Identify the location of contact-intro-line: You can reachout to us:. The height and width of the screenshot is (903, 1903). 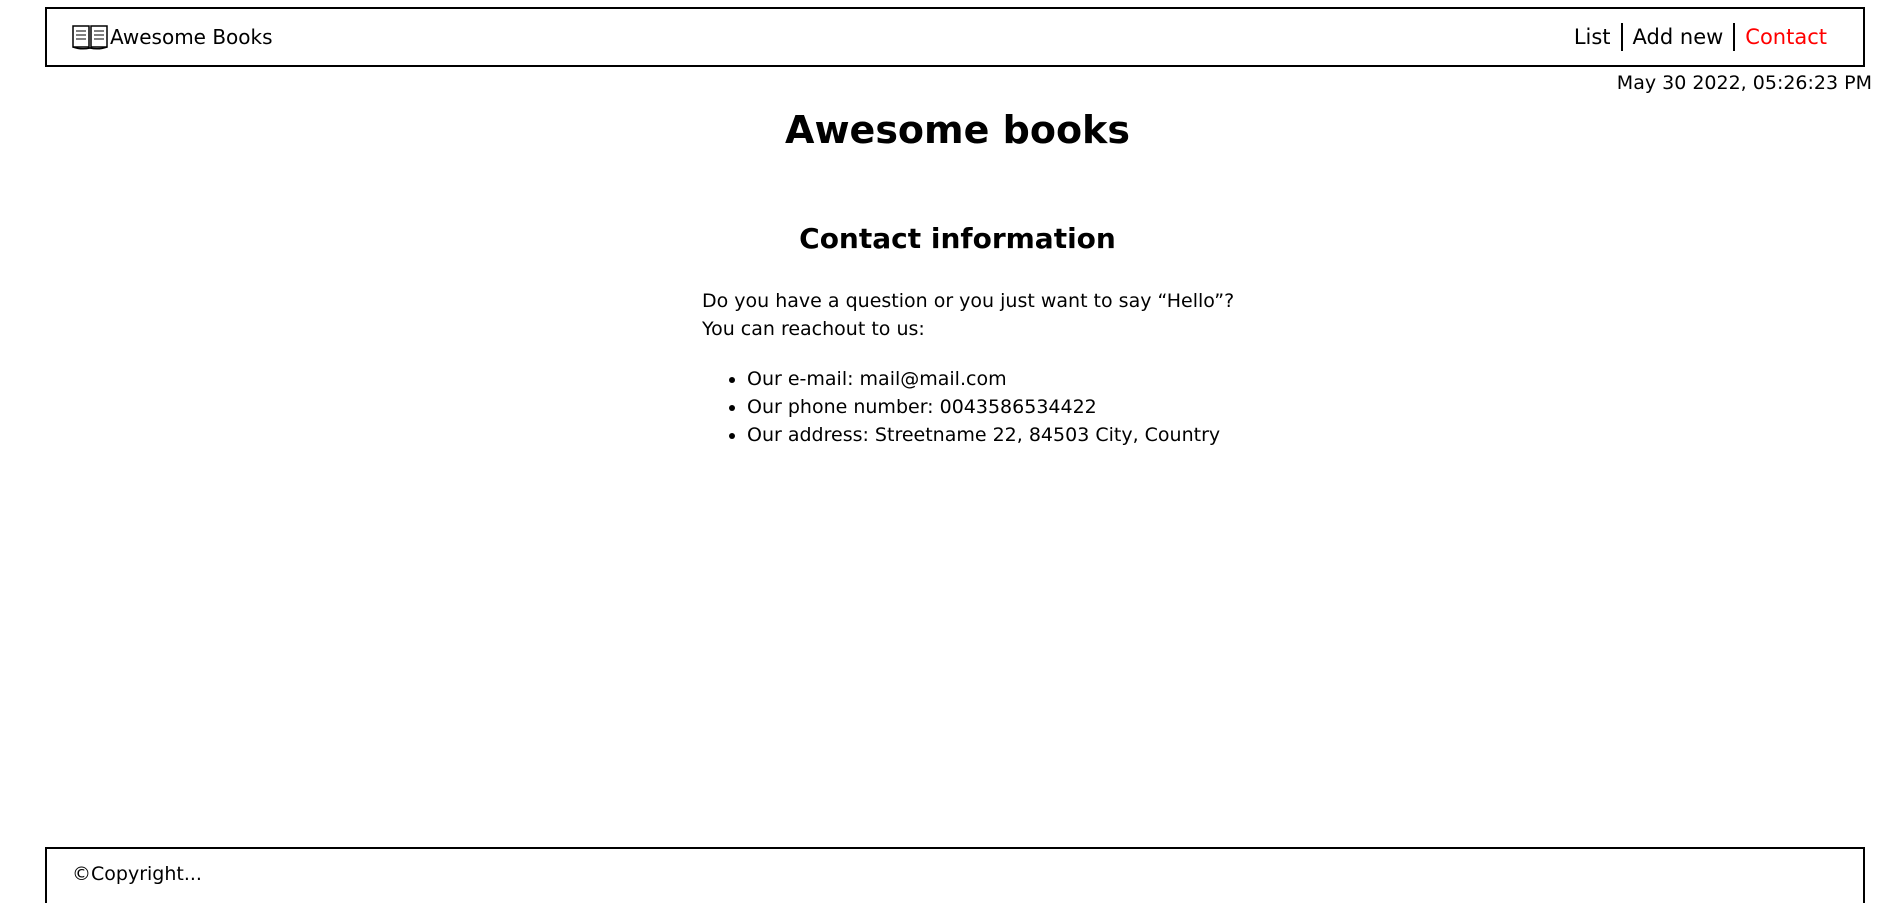
(813, 329).